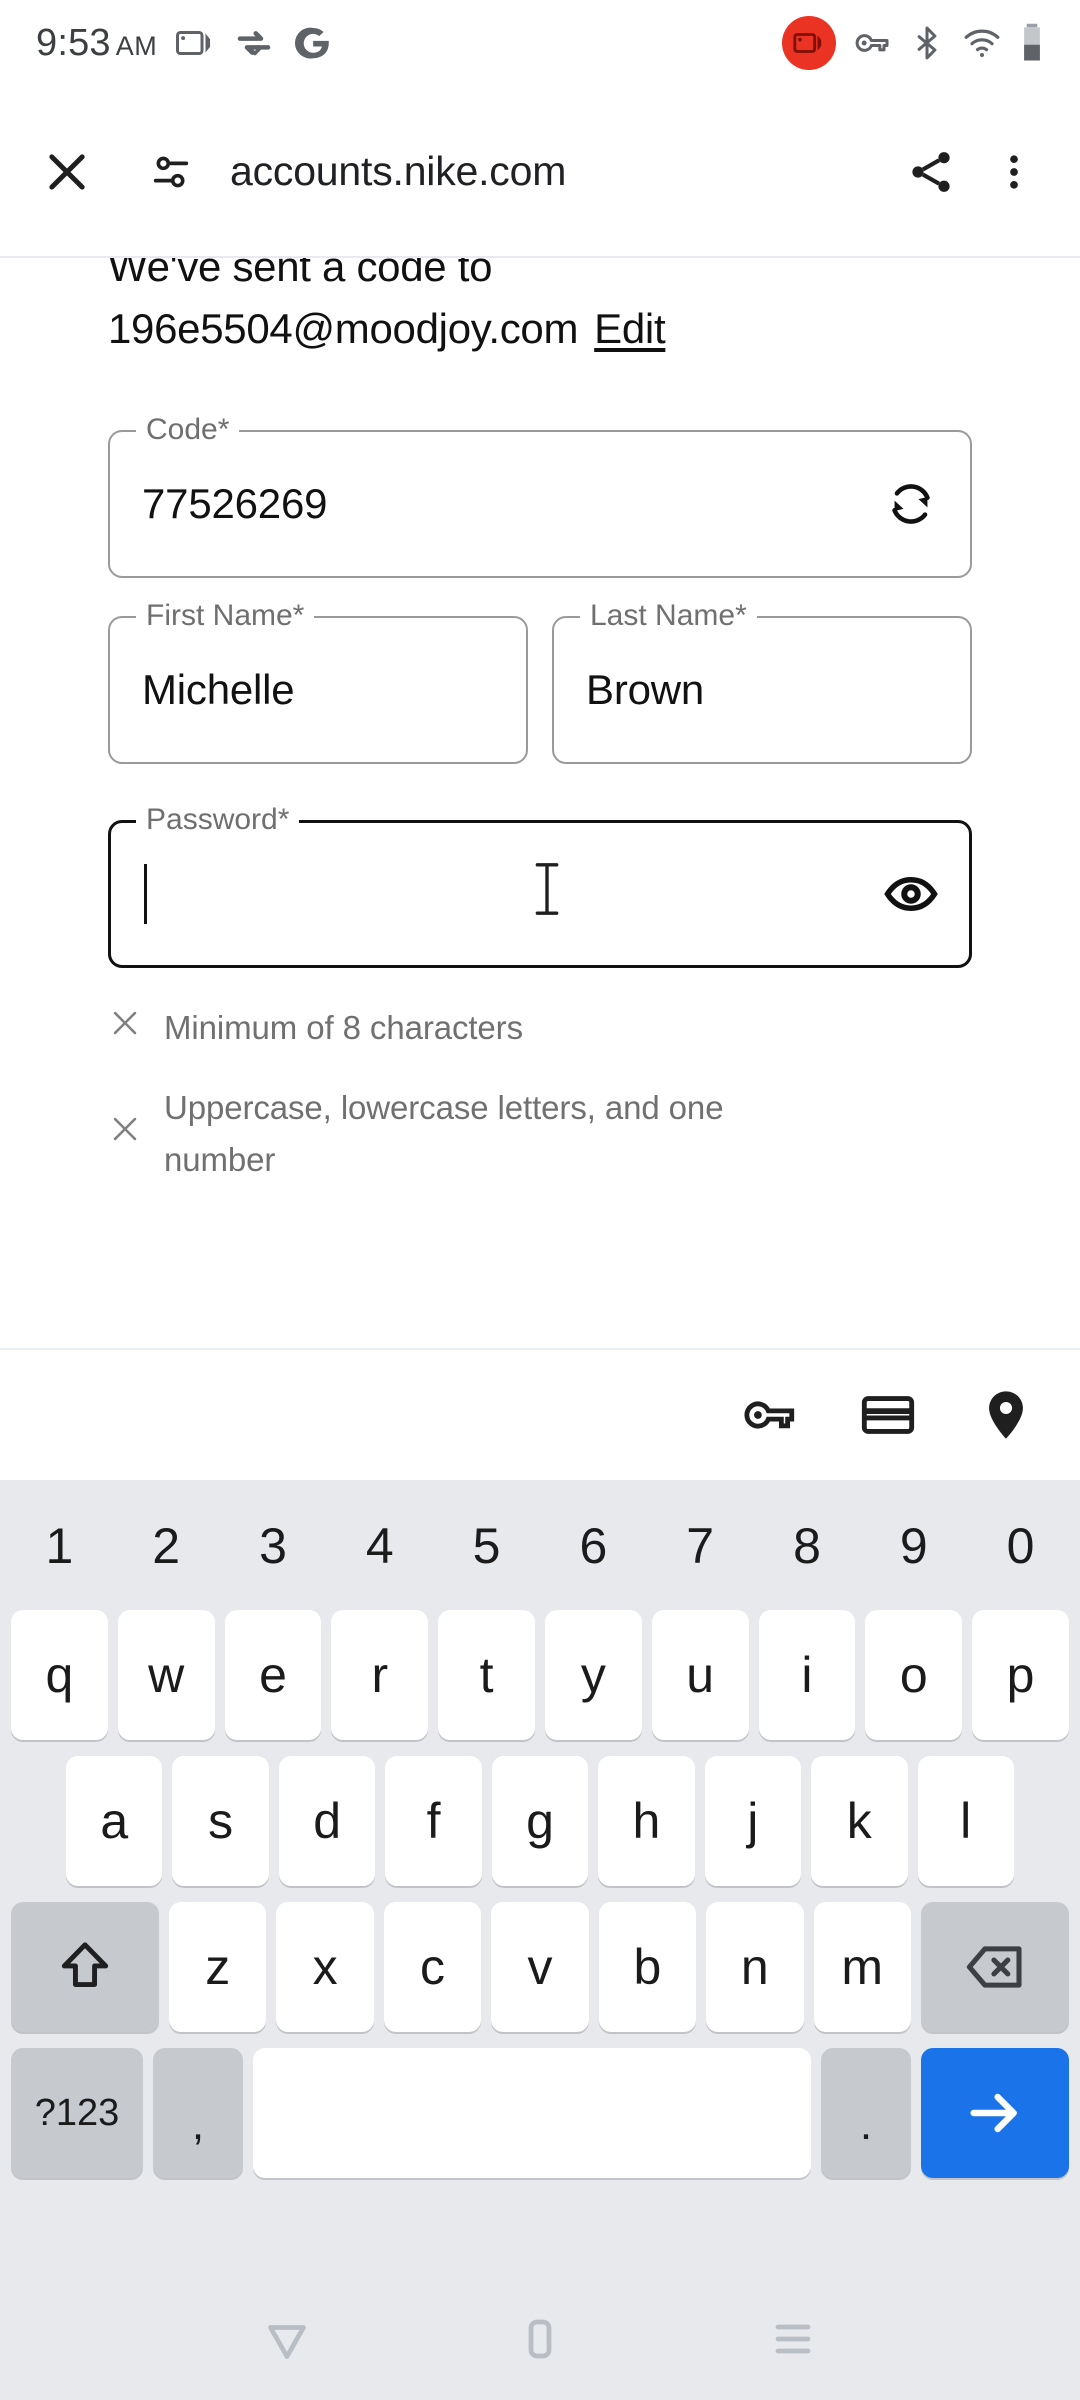  What do you see at coordinates (380, 1675) in the screenshot?
I see `key-r: r` at bounding box center [380, 1675].